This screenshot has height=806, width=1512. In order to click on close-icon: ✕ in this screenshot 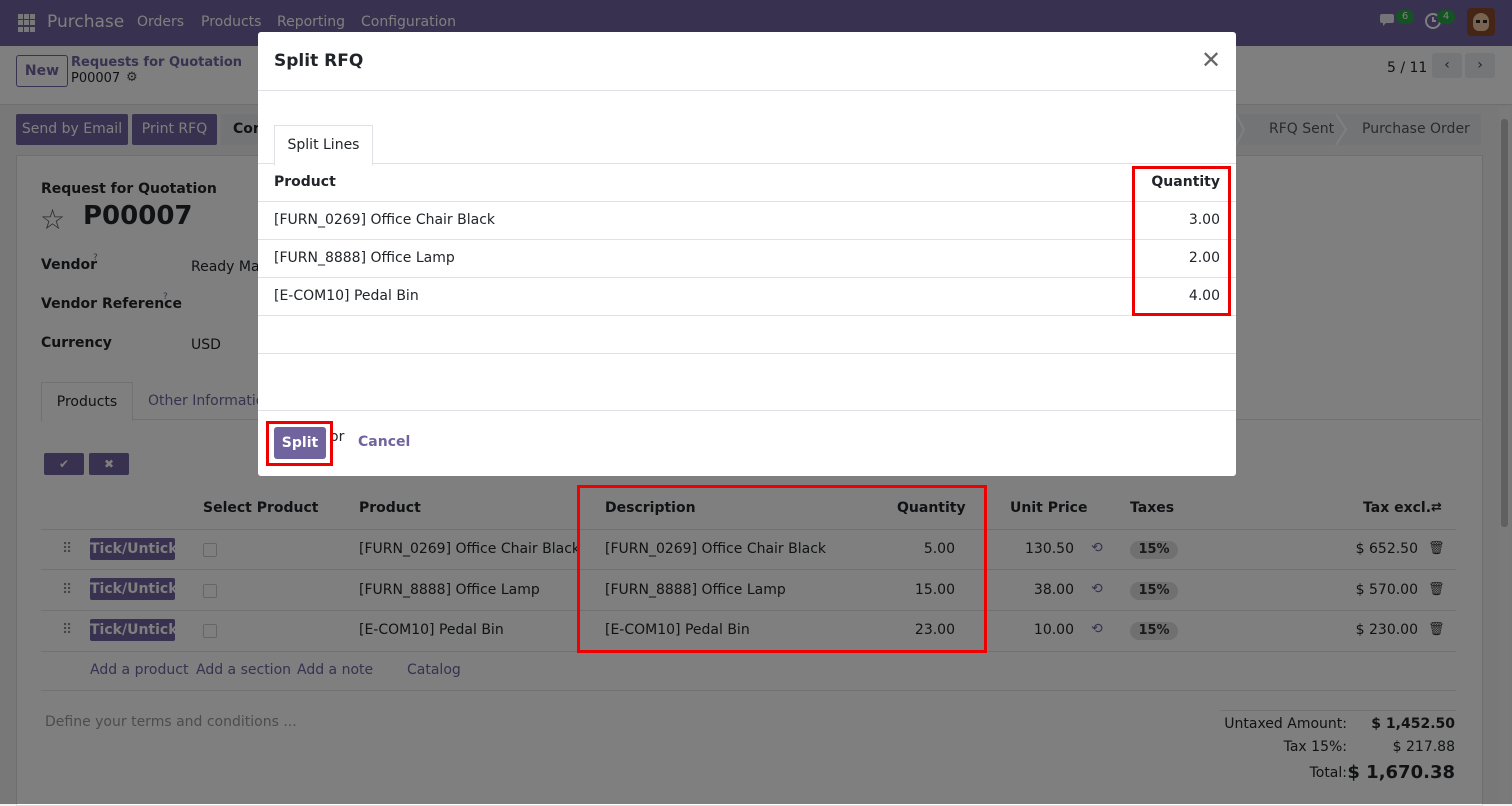, I will do `click(1211, 60)`.